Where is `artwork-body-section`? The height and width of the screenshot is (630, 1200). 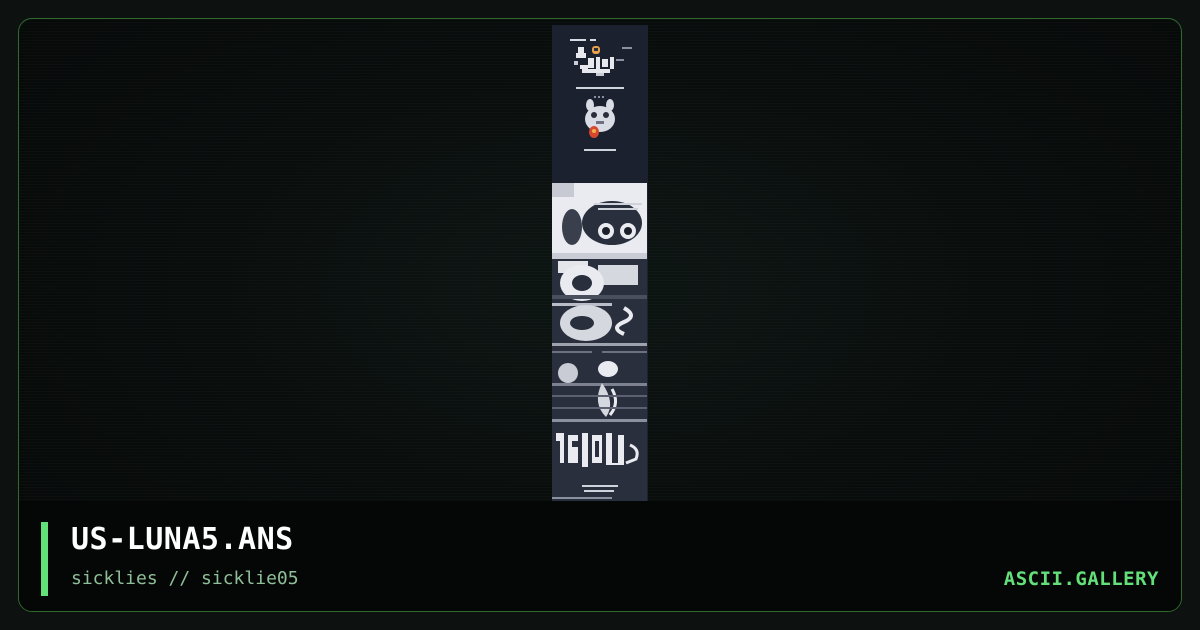 artwork-body-section is located at coordinates (599, 342).